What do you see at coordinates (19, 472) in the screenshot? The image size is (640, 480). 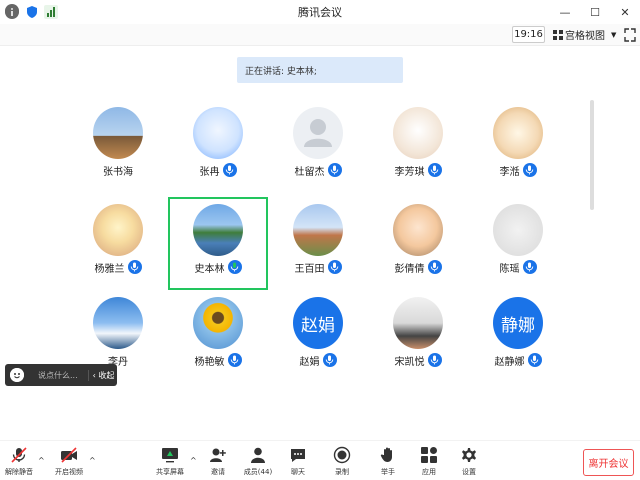 I see `unmute-label: 解除静音` at bounding box center [19, 472].